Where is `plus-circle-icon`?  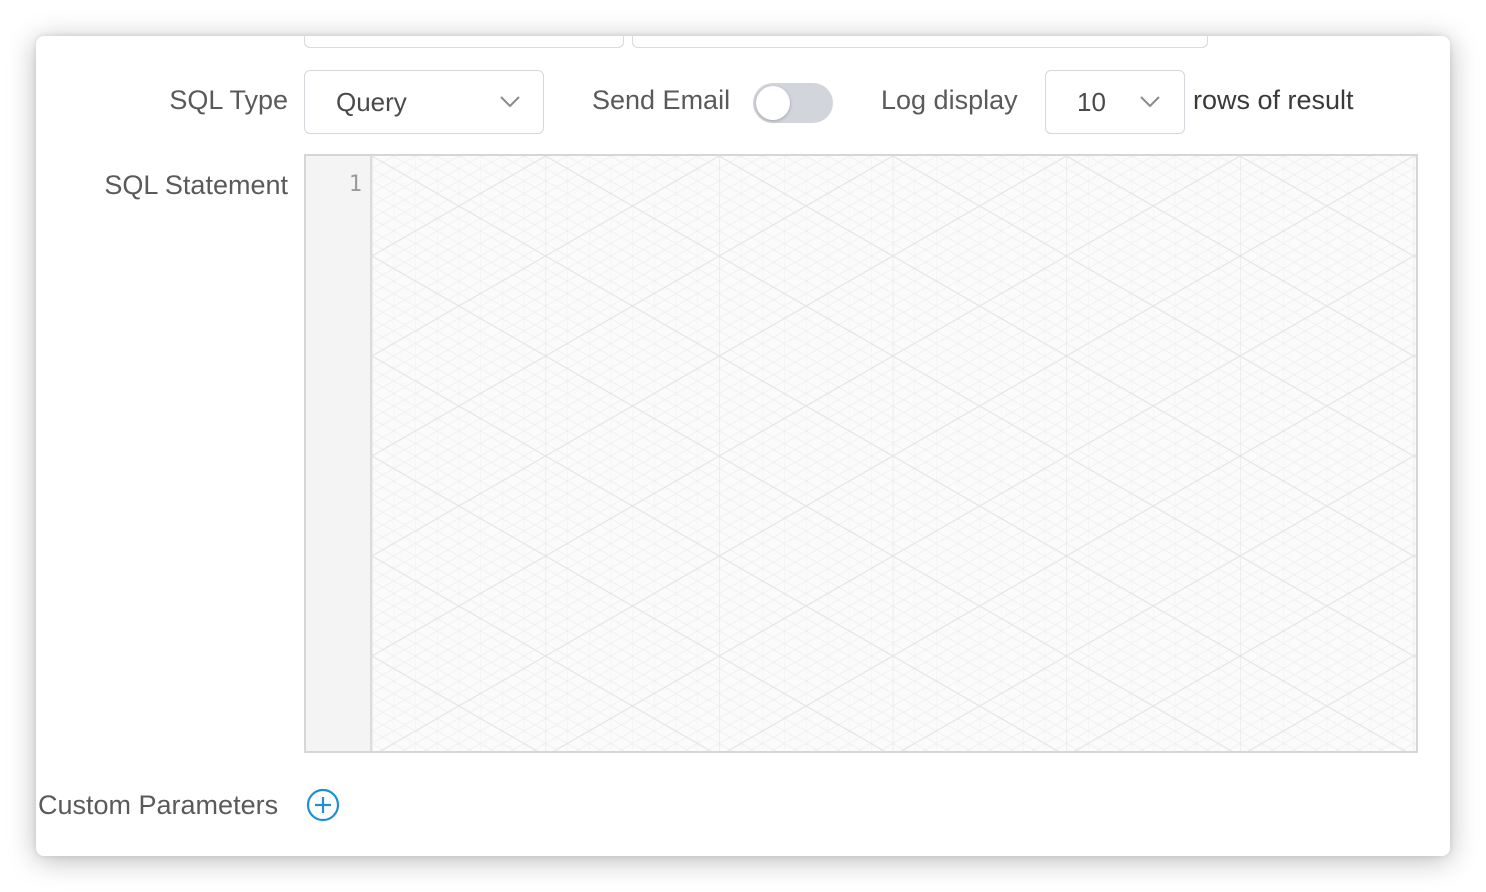 plus-circle-icon is located at coordinates (323, 805).